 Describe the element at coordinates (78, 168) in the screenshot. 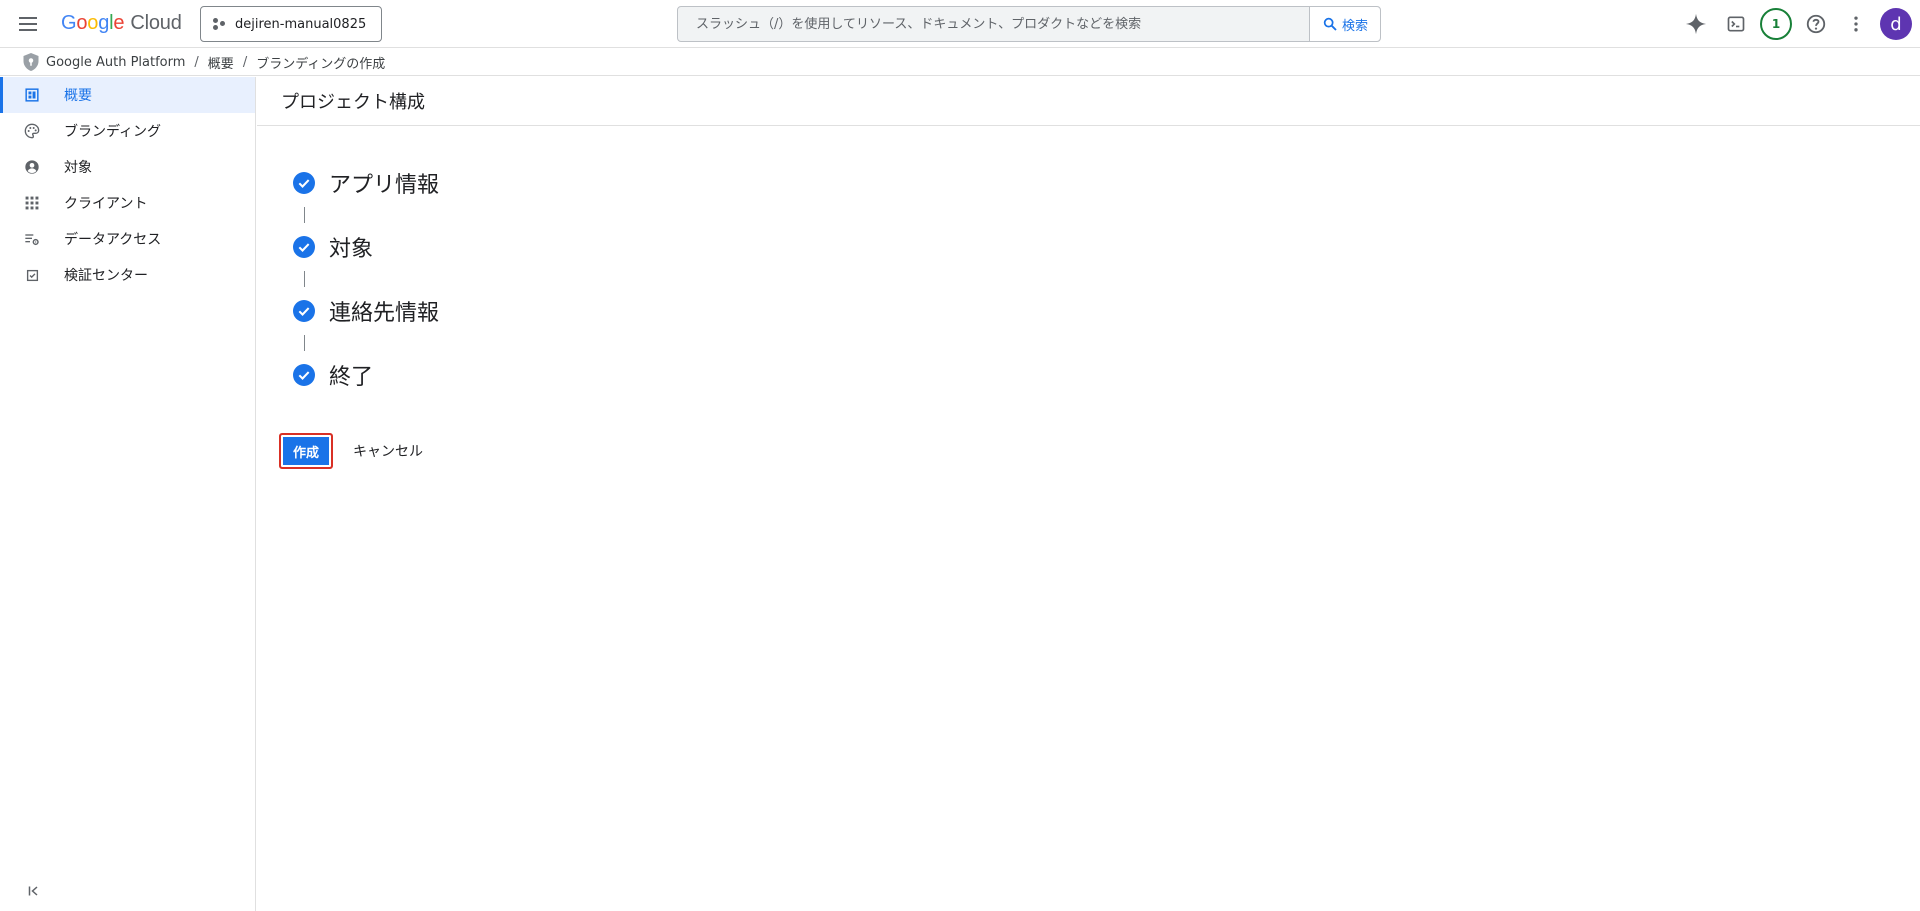

I see `sidebar-item-label: 対象` at that location.